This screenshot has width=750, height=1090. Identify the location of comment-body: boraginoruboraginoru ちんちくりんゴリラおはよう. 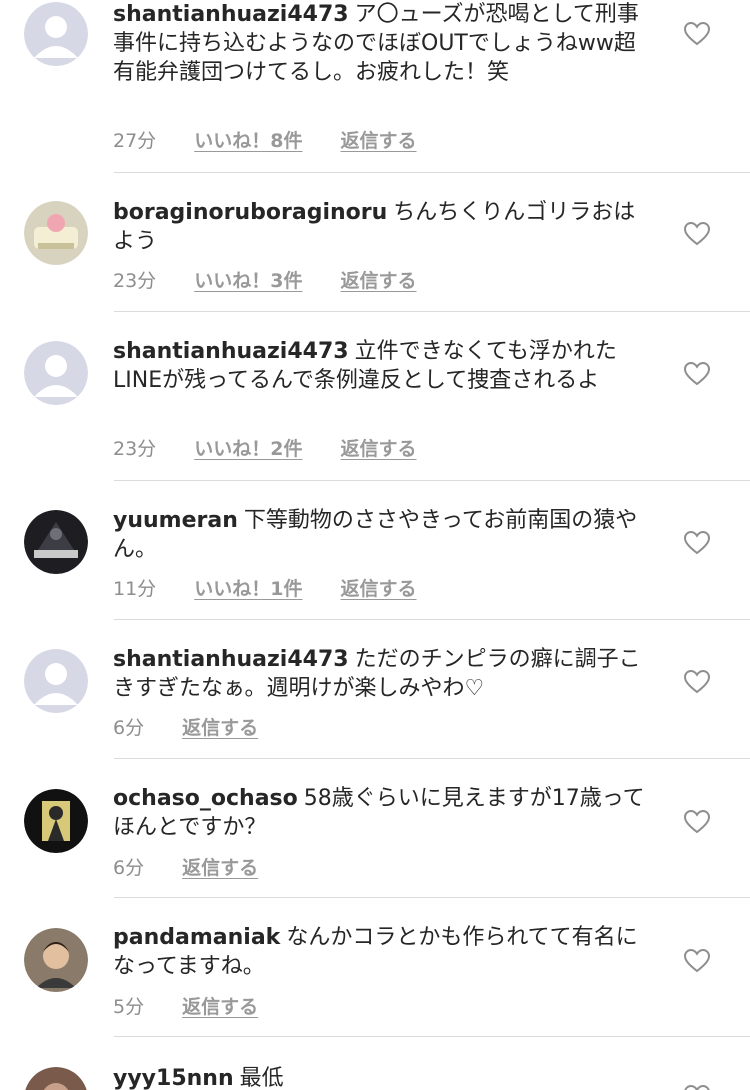
(383, 227).